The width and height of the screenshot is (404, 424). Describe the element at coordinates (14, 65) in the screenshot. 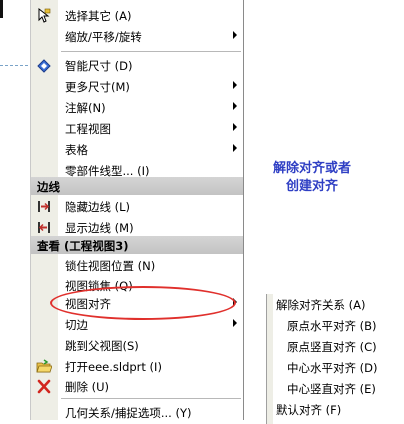

I see `dashed-guide-line` at that location.